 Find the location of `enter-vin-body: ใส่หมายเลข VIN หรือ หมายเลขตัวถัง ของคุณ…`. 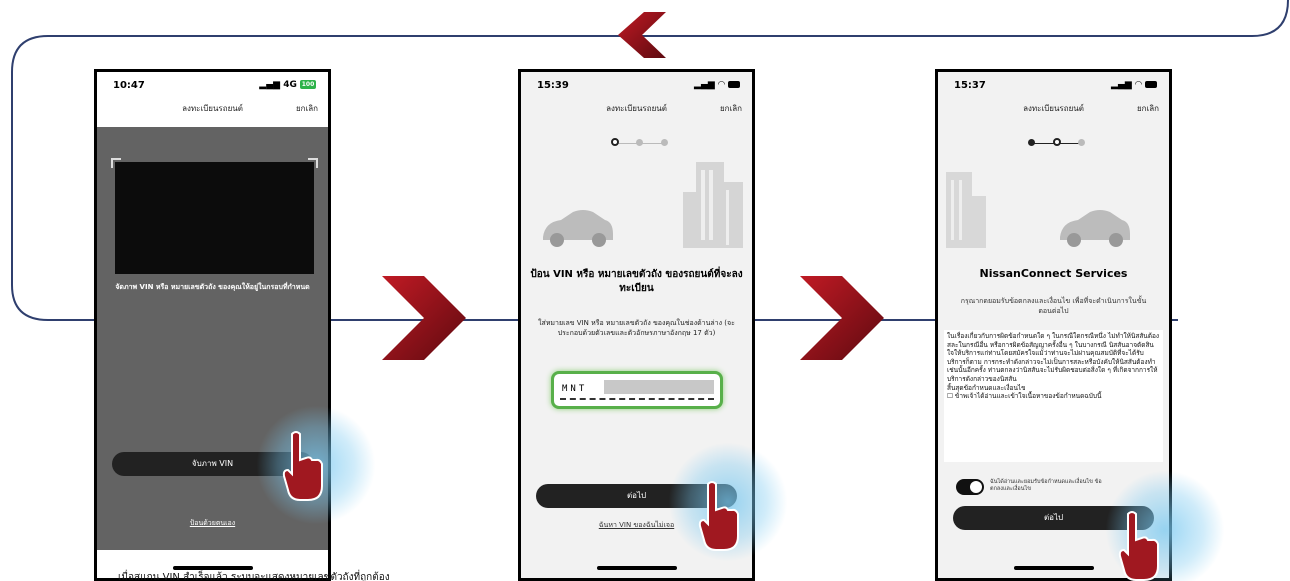

enter-vin-body: ใส่หมายเลข VIN หรือ หมายเลขตัวถัง ของคุณ… is located at coordinates (636, 328).